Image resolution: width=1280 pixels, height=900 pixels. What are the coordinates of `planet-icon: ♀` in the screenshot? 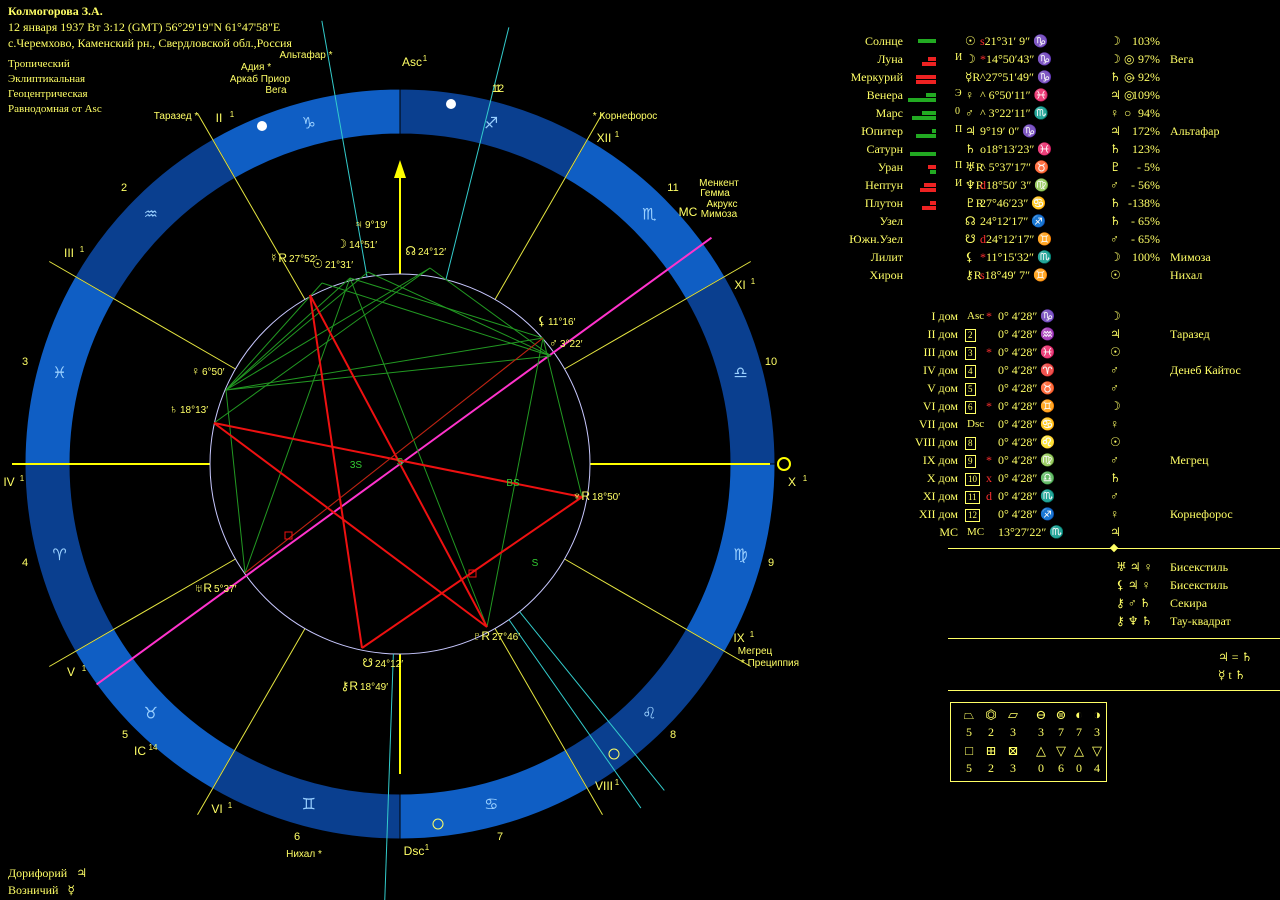 It's located at (969, 95).